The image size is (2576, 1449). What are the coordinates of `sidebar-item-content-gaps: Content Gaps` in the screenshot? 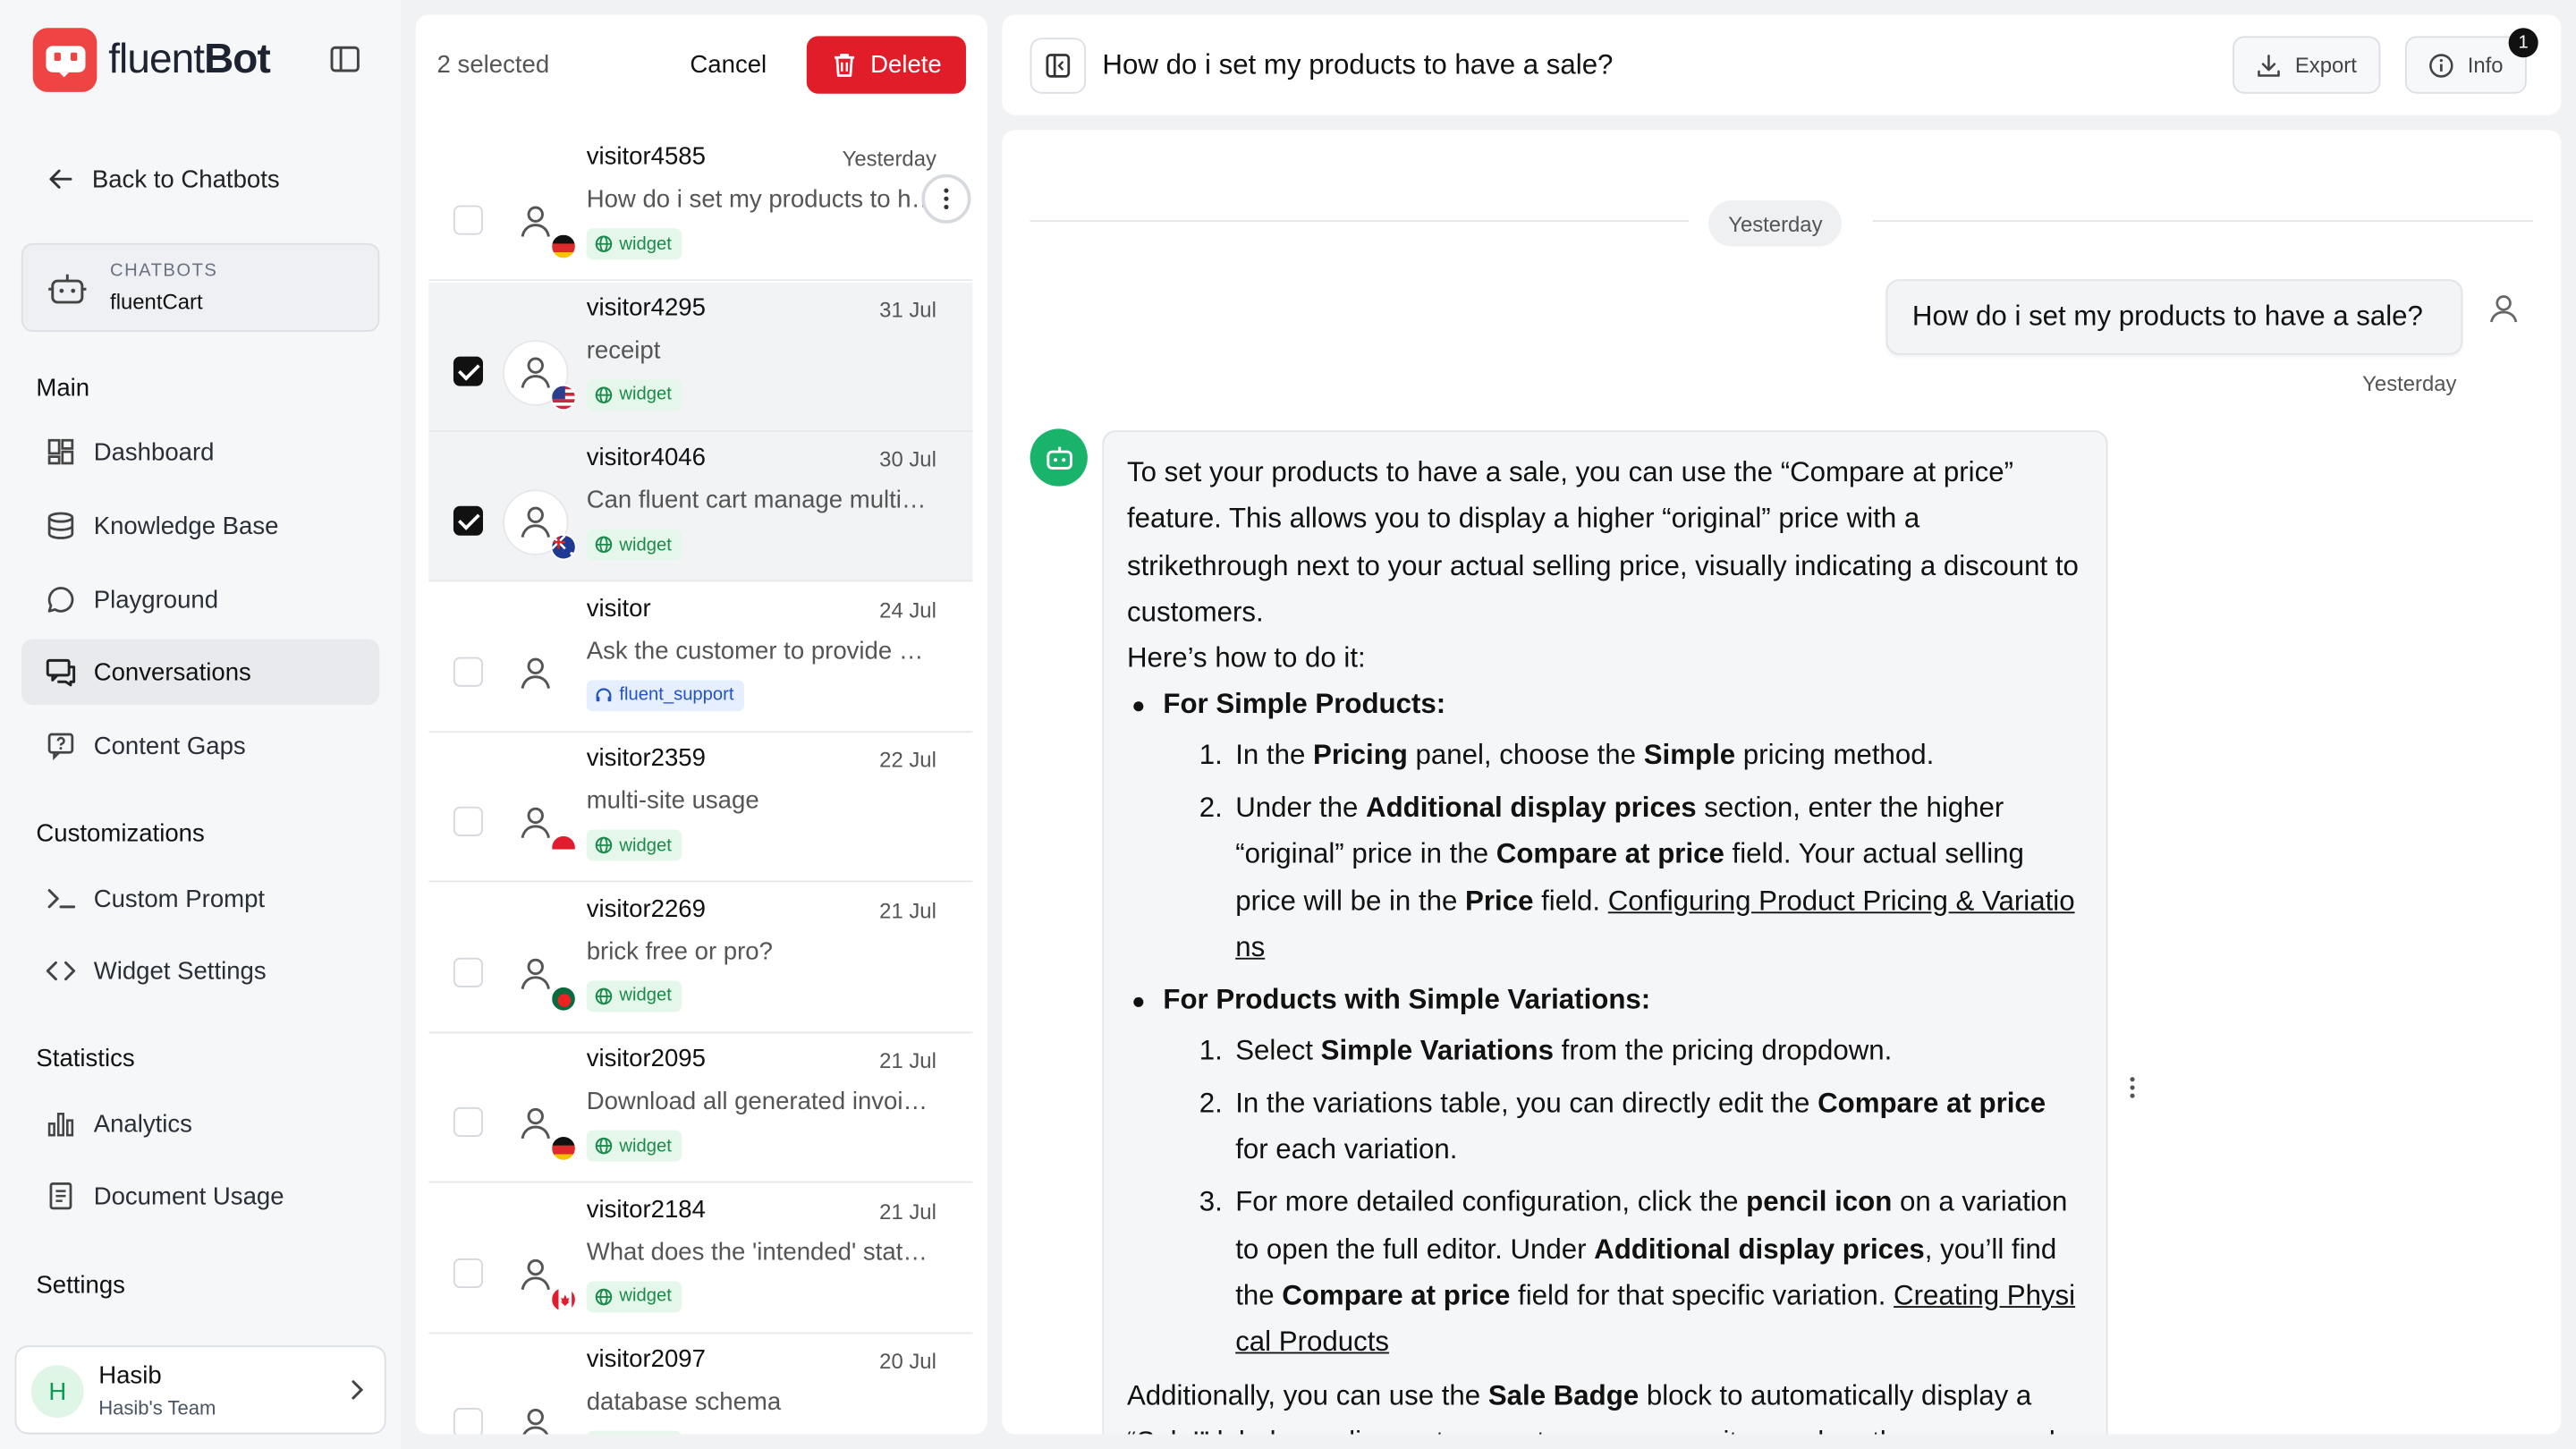 It's located at (200, 745).